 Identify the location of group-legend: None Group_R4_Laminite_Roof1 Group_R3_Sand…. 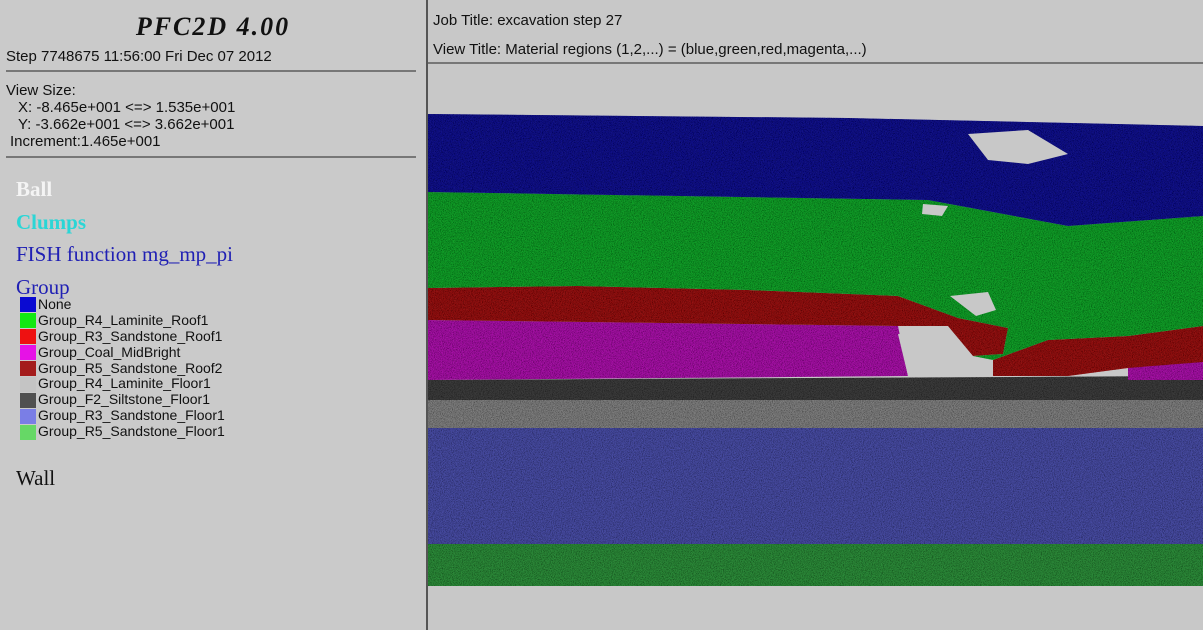
(122, 368).